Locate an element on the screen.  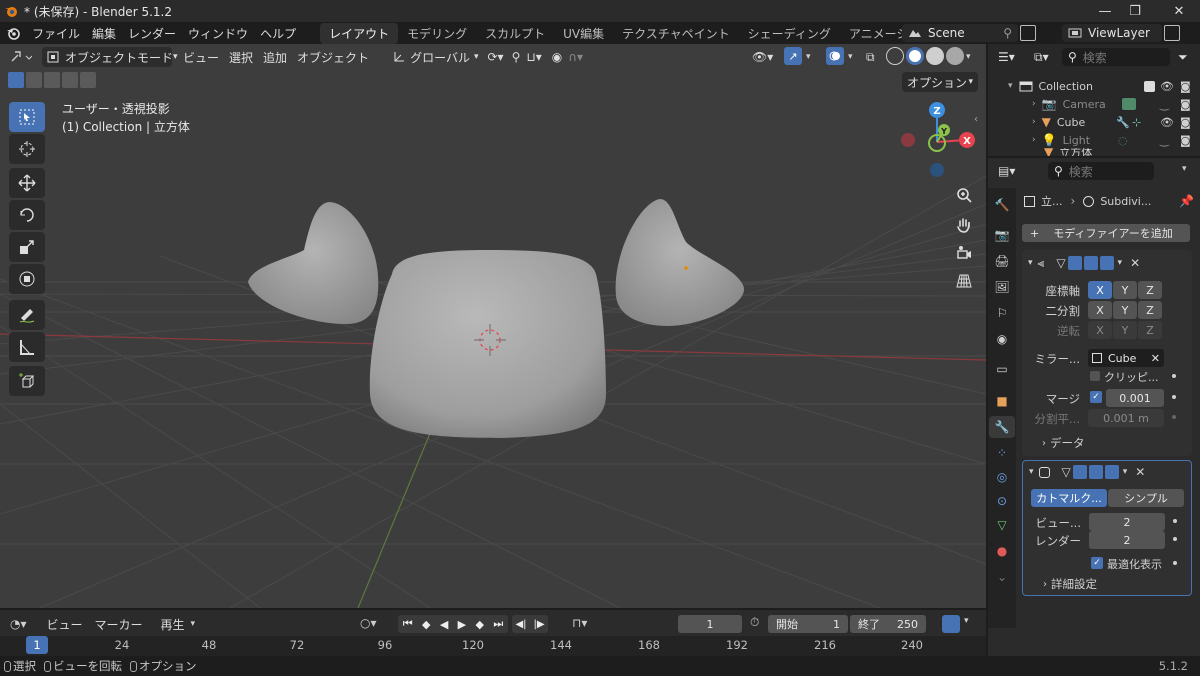
view-layer-tab-icon: 🖼 is located at coordinates (1002, 287).